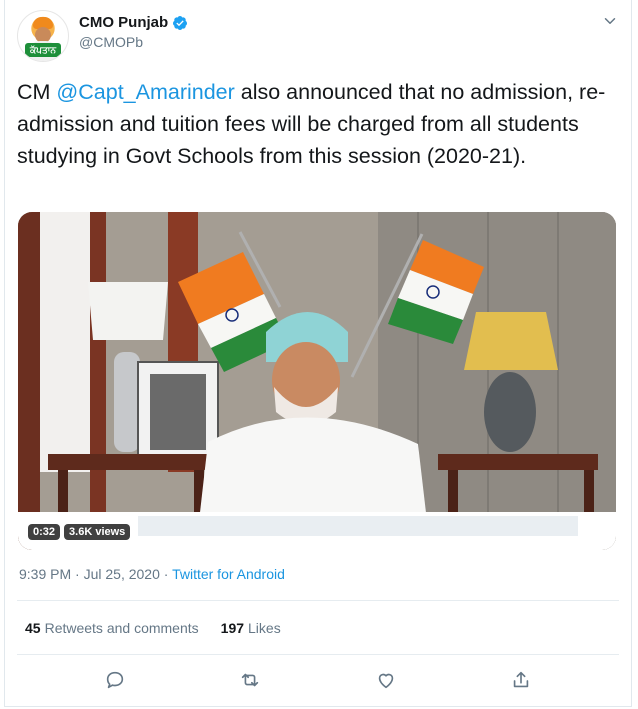 Image resolution: width=638 pixels, height=709 pixels. Describe the element at coordinates (97, 532) in the screenshot. I see `video-views: 3.6K views` at that location.